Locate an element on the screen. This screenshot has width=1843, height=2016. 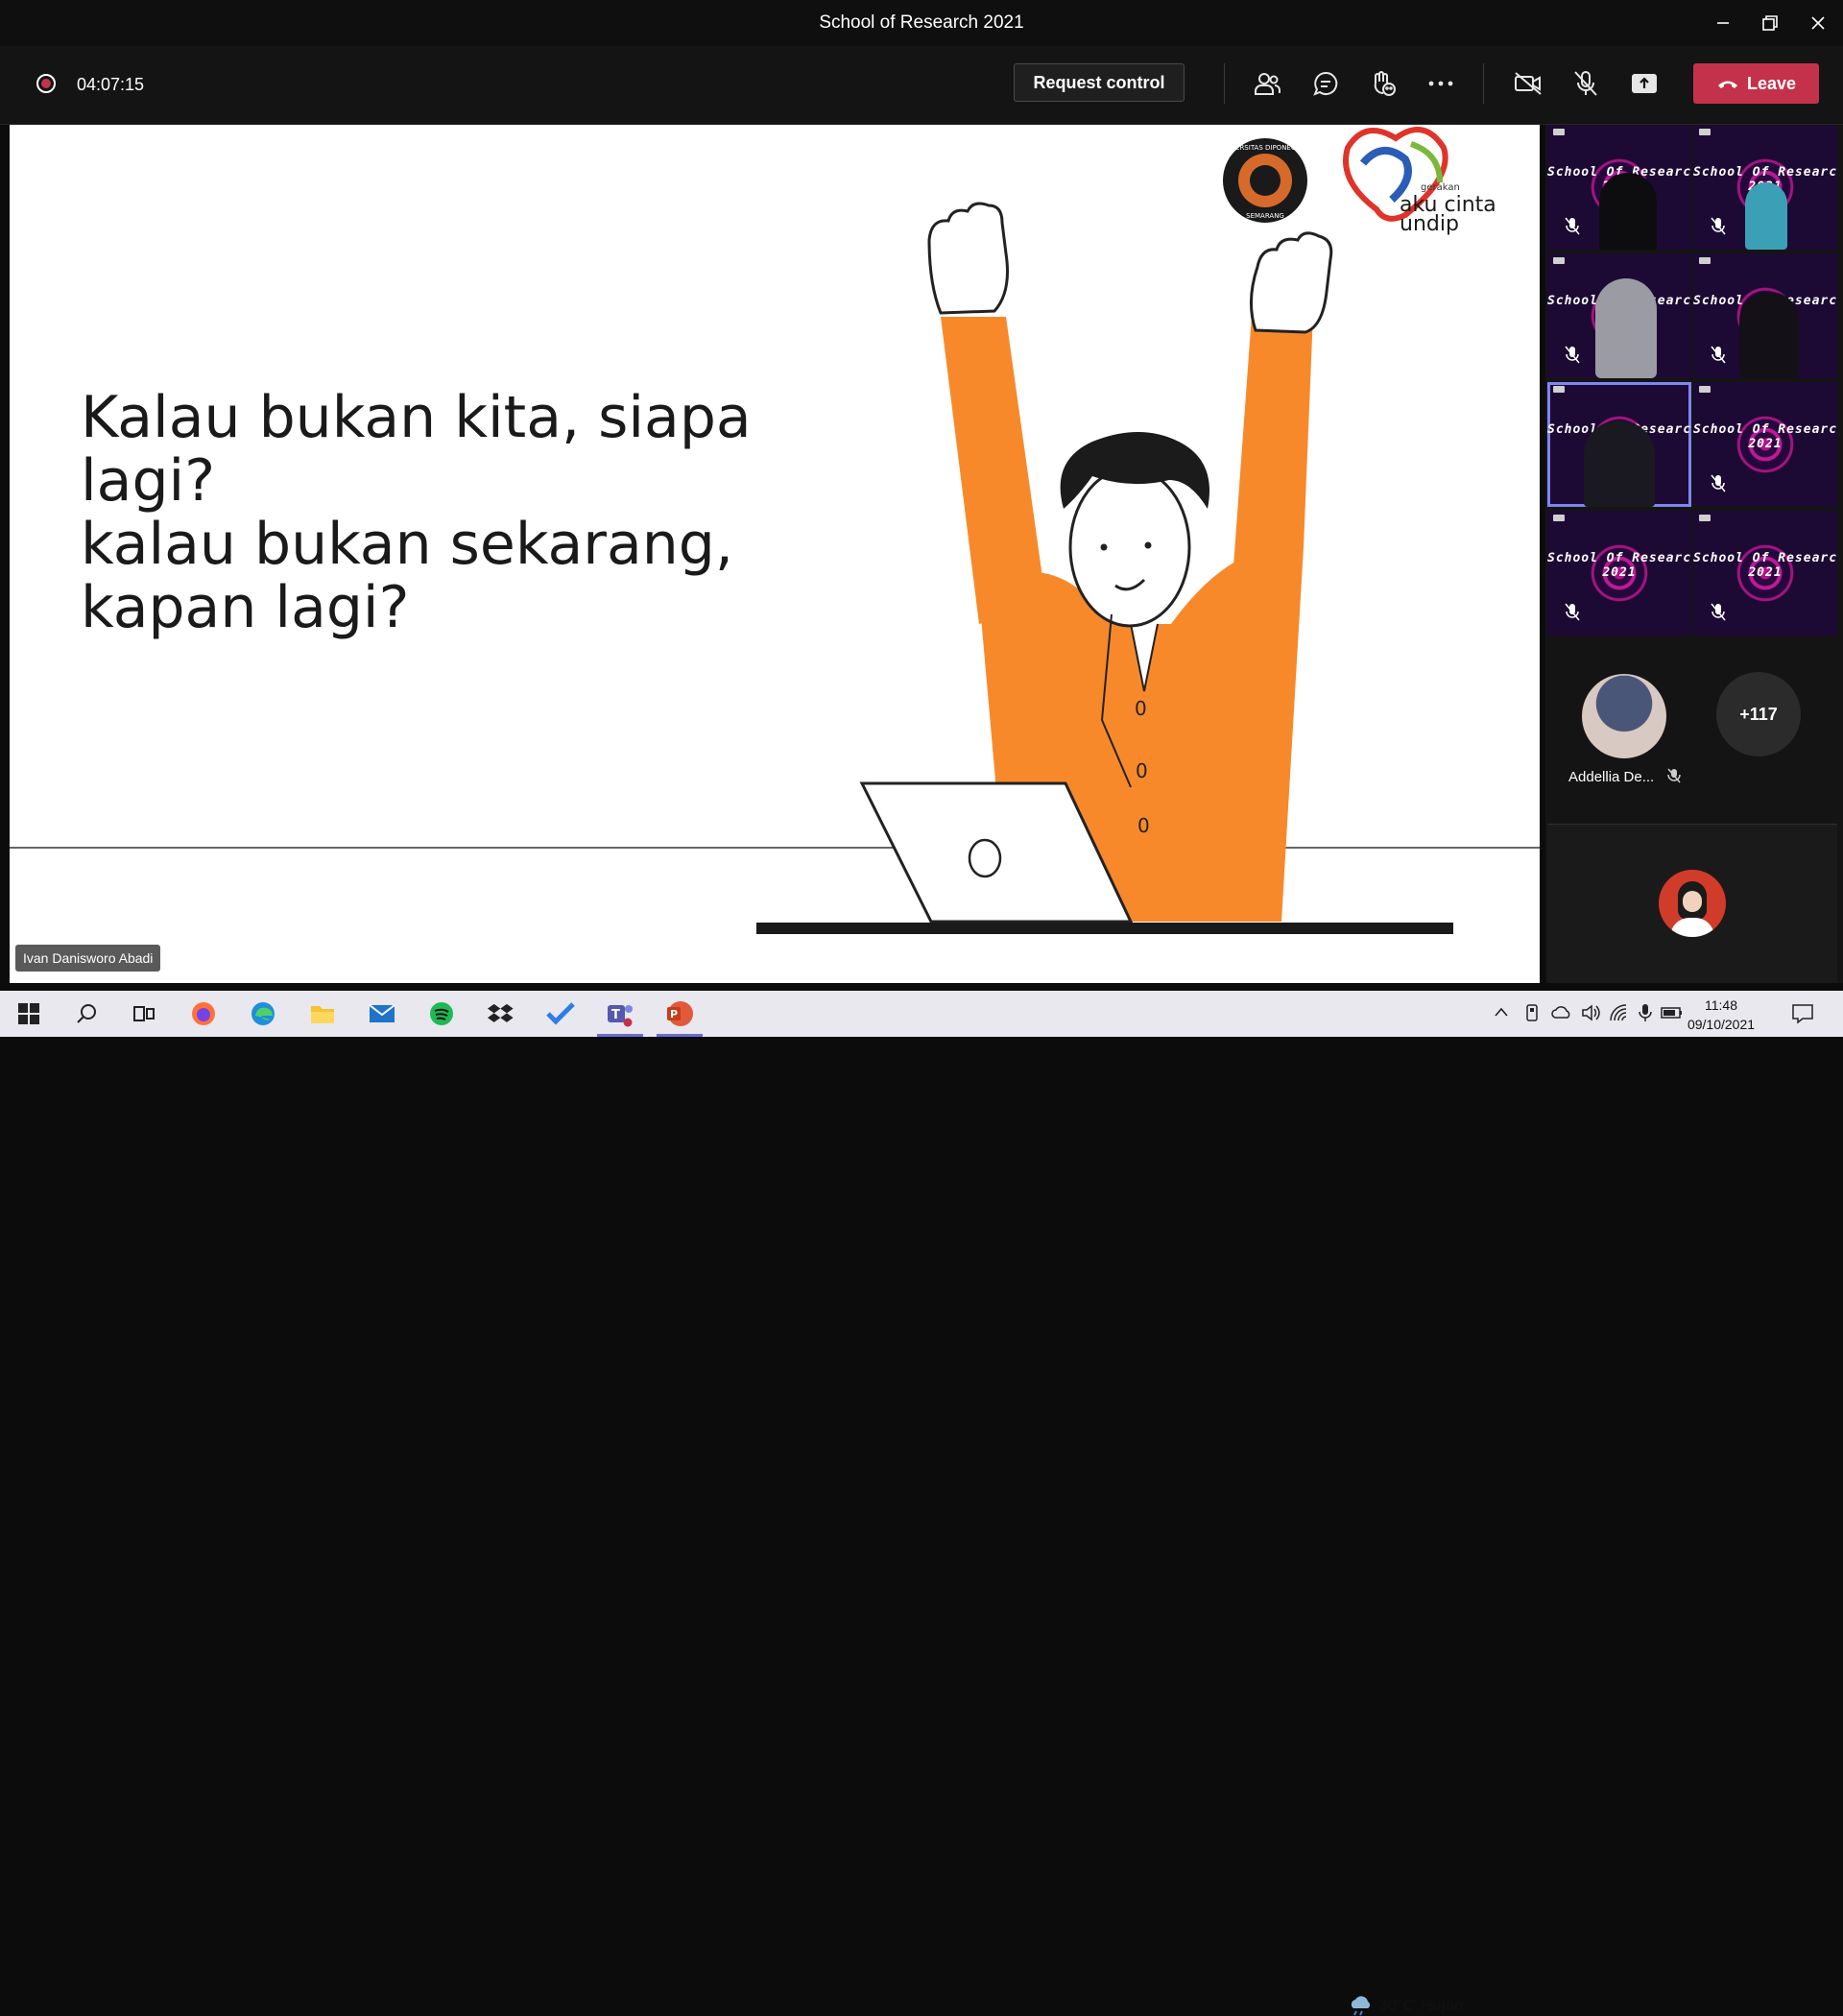
wifi-icon is located at coordinates (1619, 1012).